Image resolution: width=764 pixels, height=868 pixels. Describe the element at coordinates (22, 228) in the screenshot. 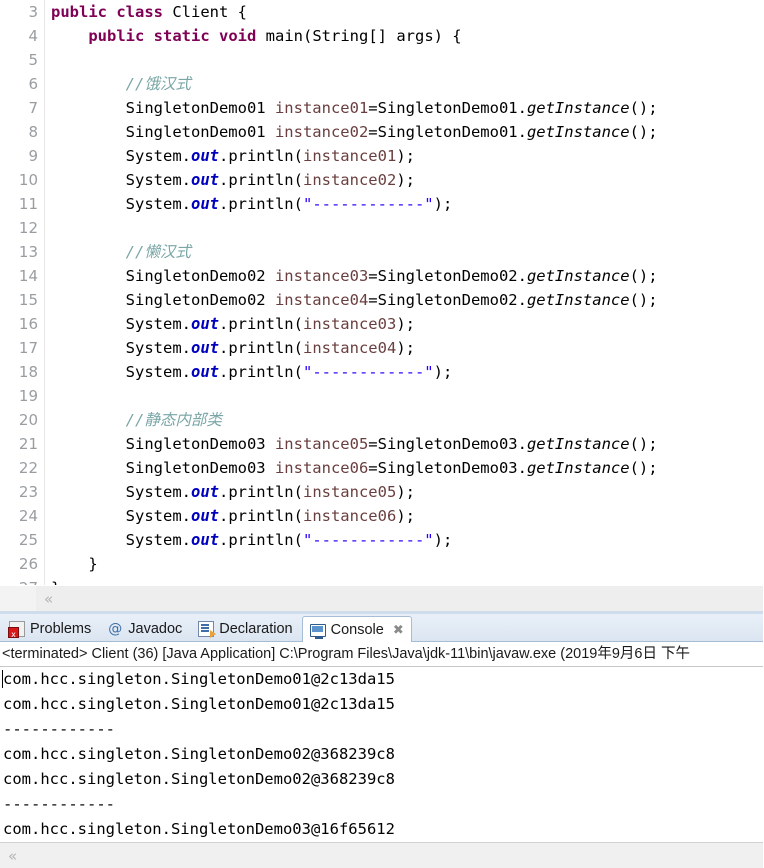

I see `line-number: 12` at that location.